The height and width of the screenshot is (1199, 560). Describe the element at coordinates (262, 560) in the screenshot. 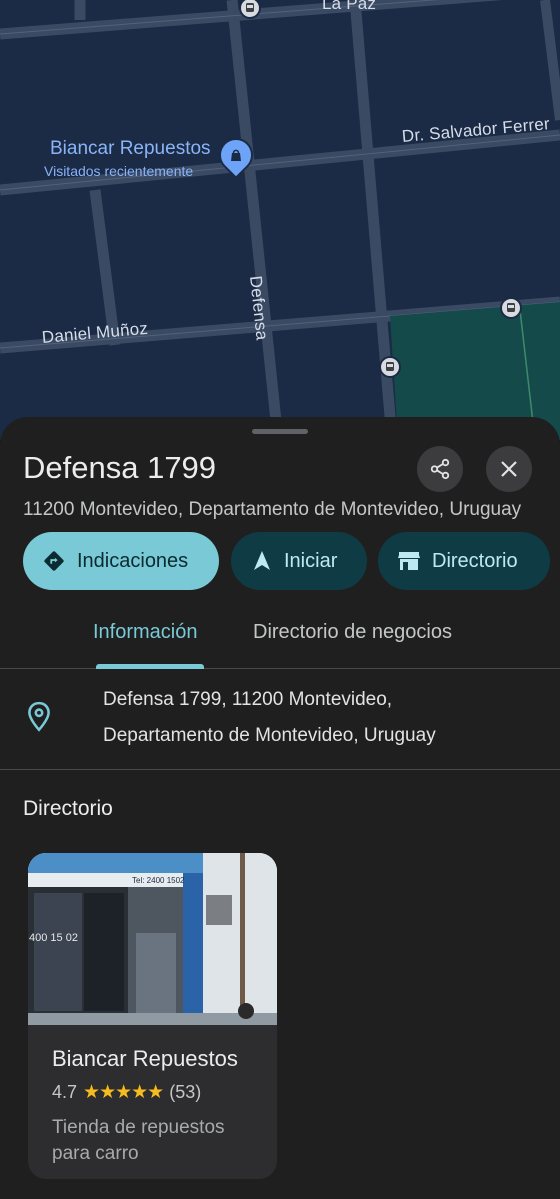

I see `navigation-arrow-icon` at that location.